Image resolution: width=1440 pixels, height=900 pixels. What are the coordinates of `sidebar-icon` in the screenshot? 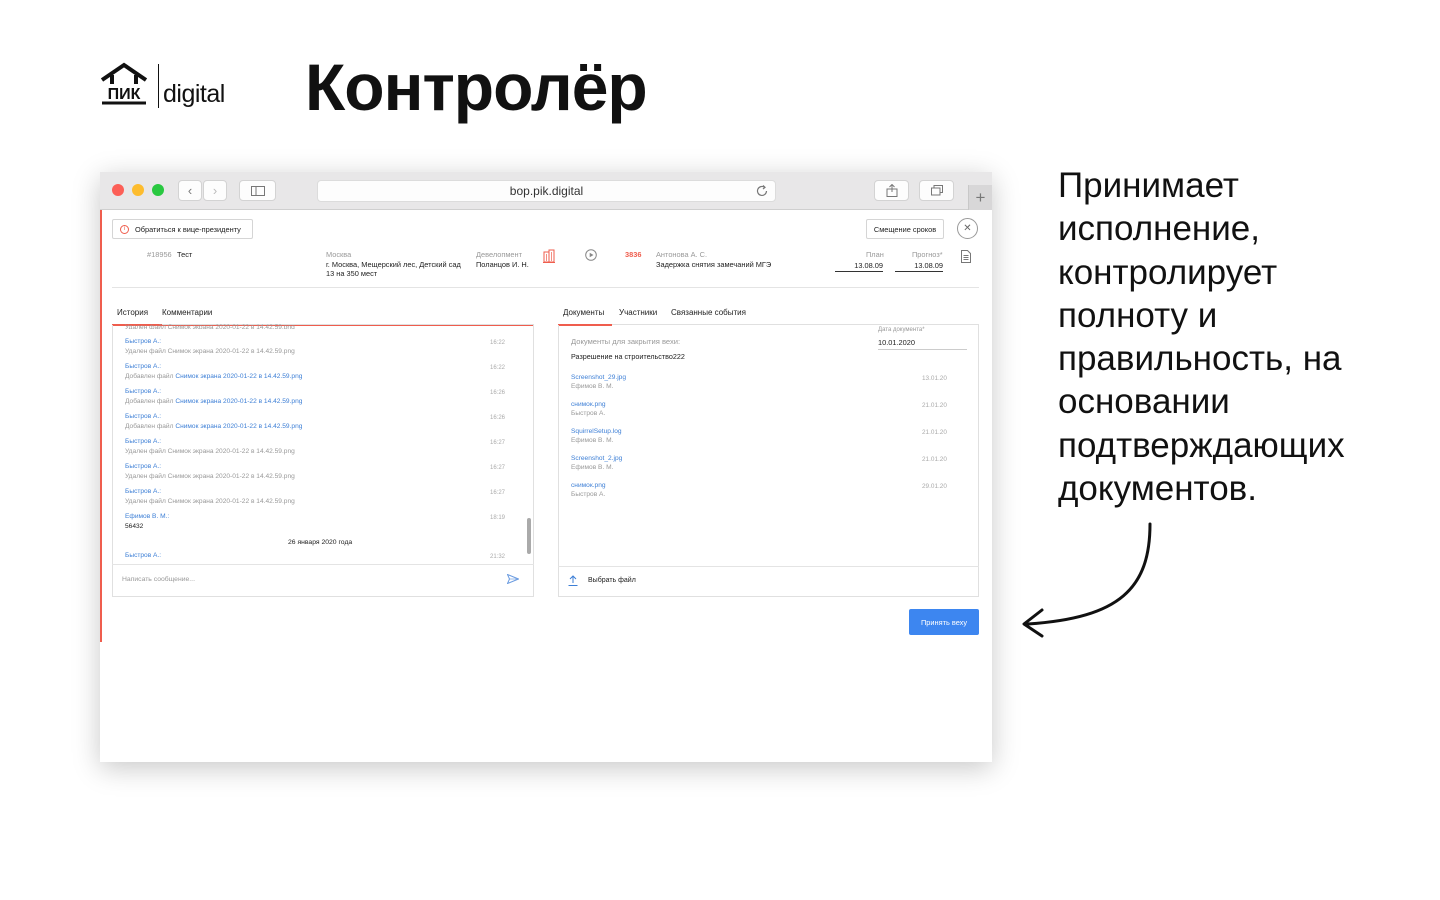 It's located at (257, 190).